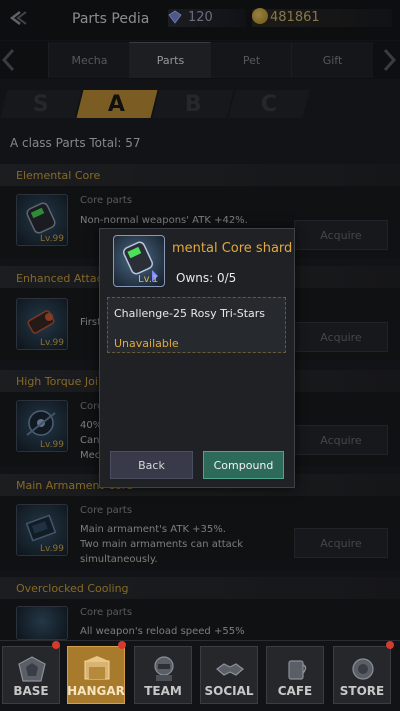 Image resolution: width=400 pixels, height=711 pixels. Describe the element at coordinates (230, 669) in the screenshot. I see `handshake-icon` at that location.